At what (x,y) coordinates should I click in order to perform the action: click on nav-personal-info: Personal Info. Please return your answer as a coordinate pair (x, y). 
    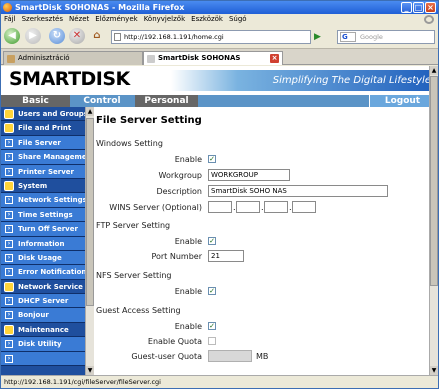
    Looking at the image, I should click on (166, 106).